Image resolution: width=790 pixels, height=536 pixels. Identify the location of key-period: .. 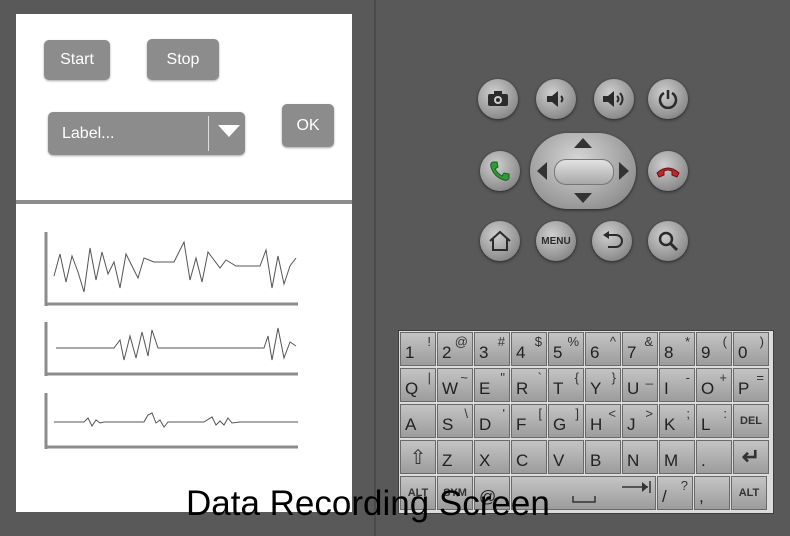
(714, 457).